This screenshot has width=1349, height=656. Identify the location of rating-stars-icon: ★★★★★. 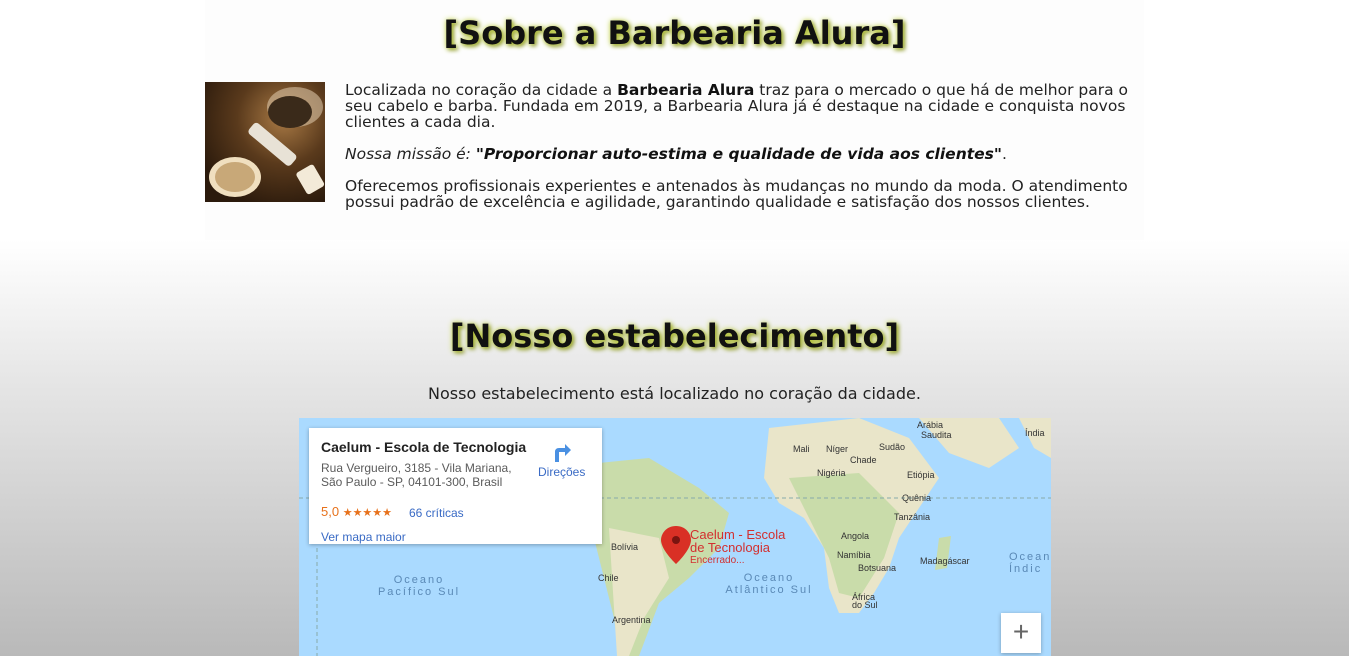
(367, 513).